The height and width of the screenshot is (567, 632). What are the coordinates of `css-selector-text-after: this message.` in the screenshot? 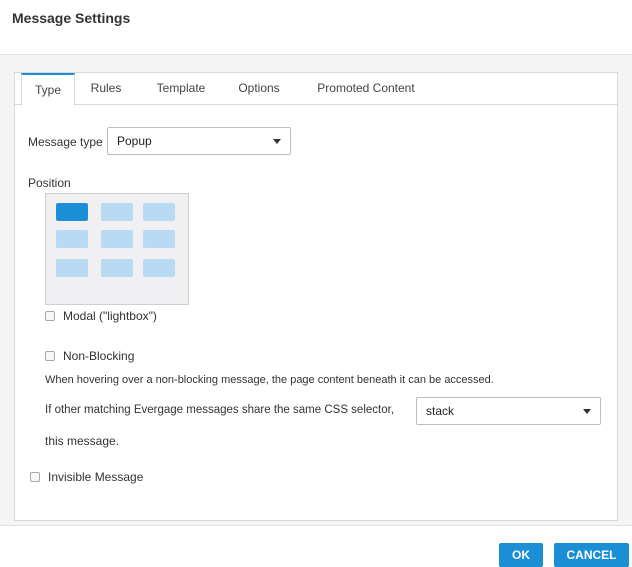 It's located at (82, 441).